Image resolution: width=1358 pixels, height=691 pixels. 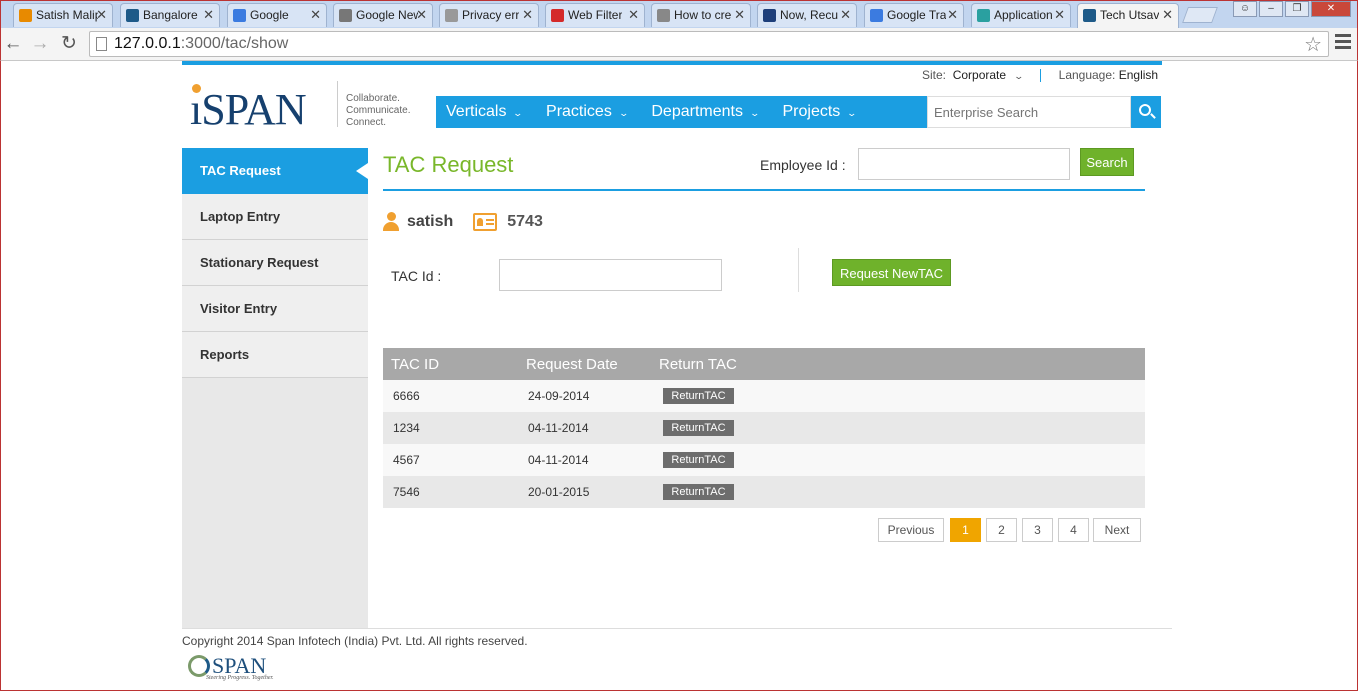 I want to click on enterprise-search-input, so click(x=1029, y=112).